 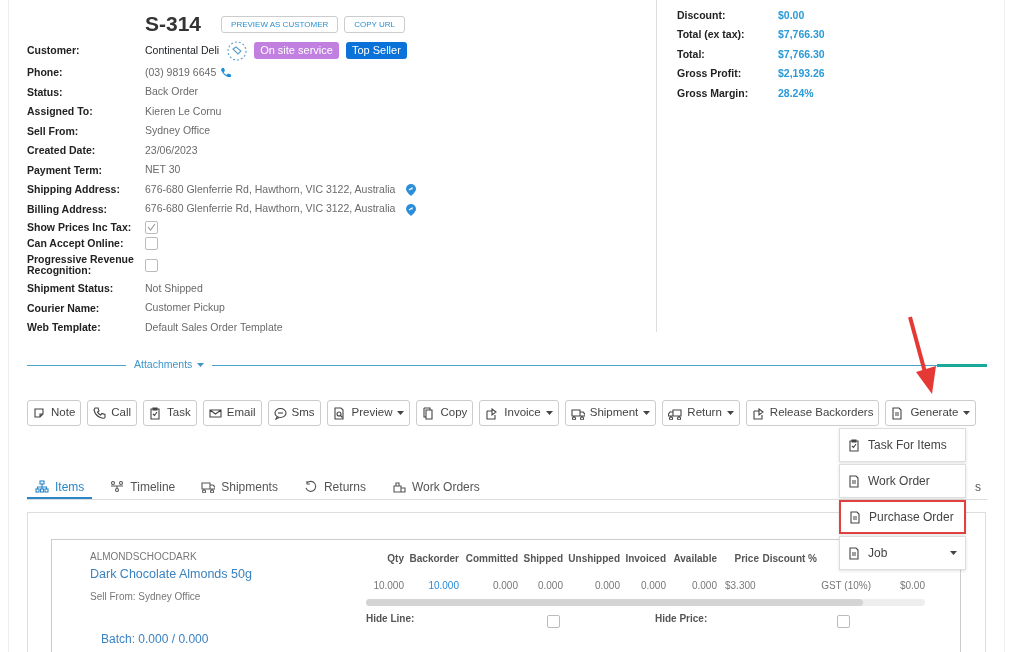 I want to click on undo-icon, so click(x=310, y=486).